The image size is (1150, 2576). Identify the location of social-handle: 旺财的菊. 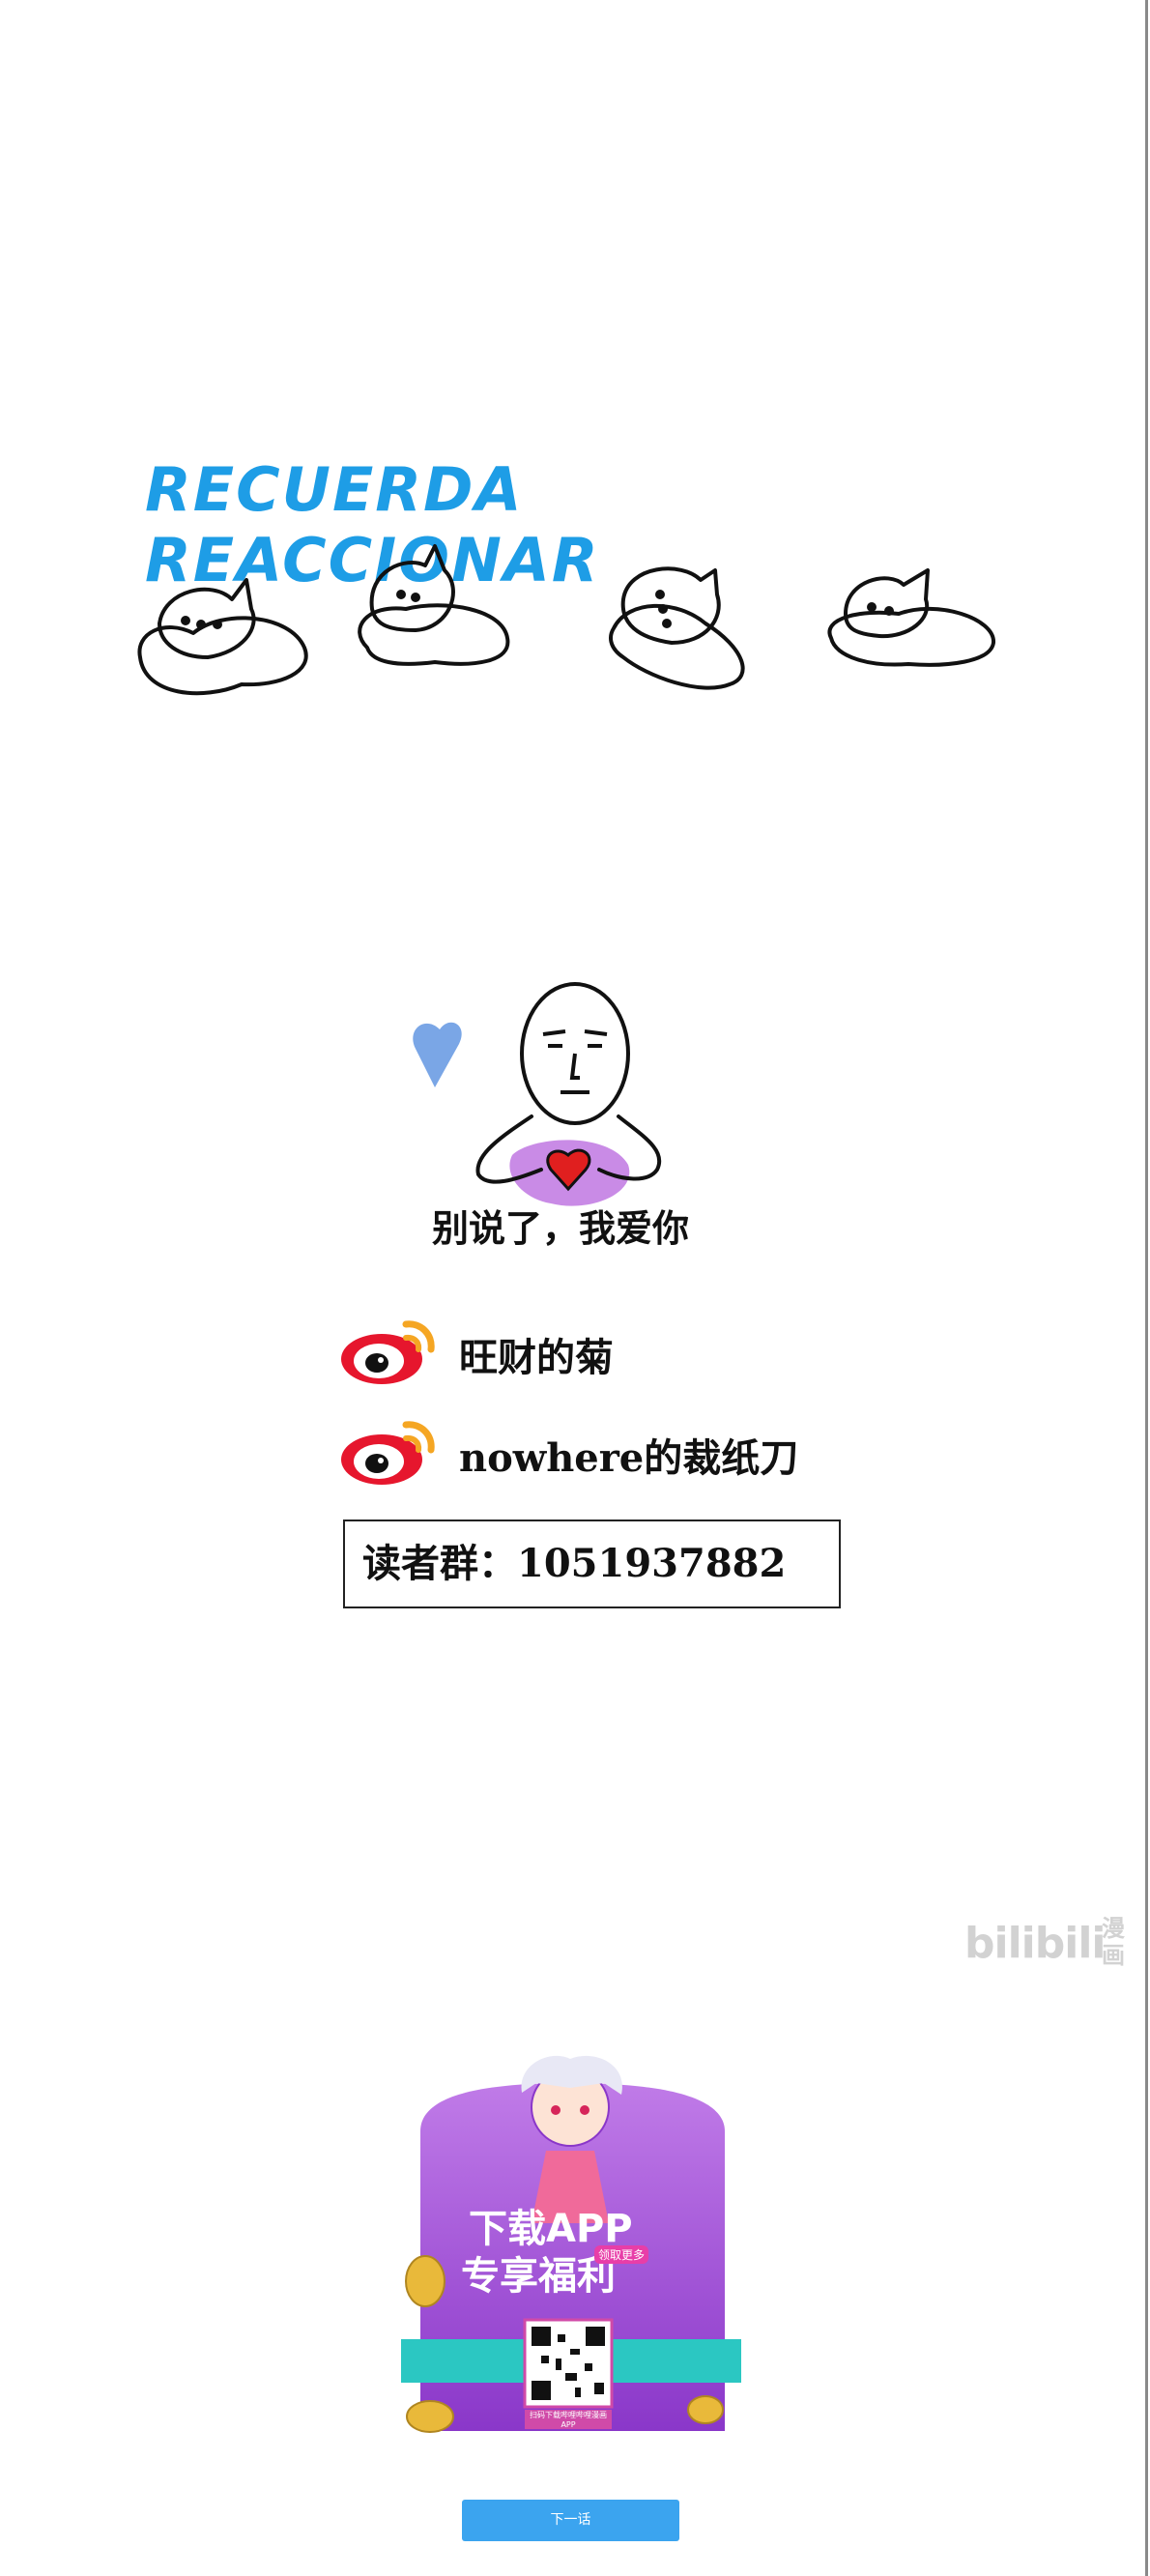
(536, 1357).